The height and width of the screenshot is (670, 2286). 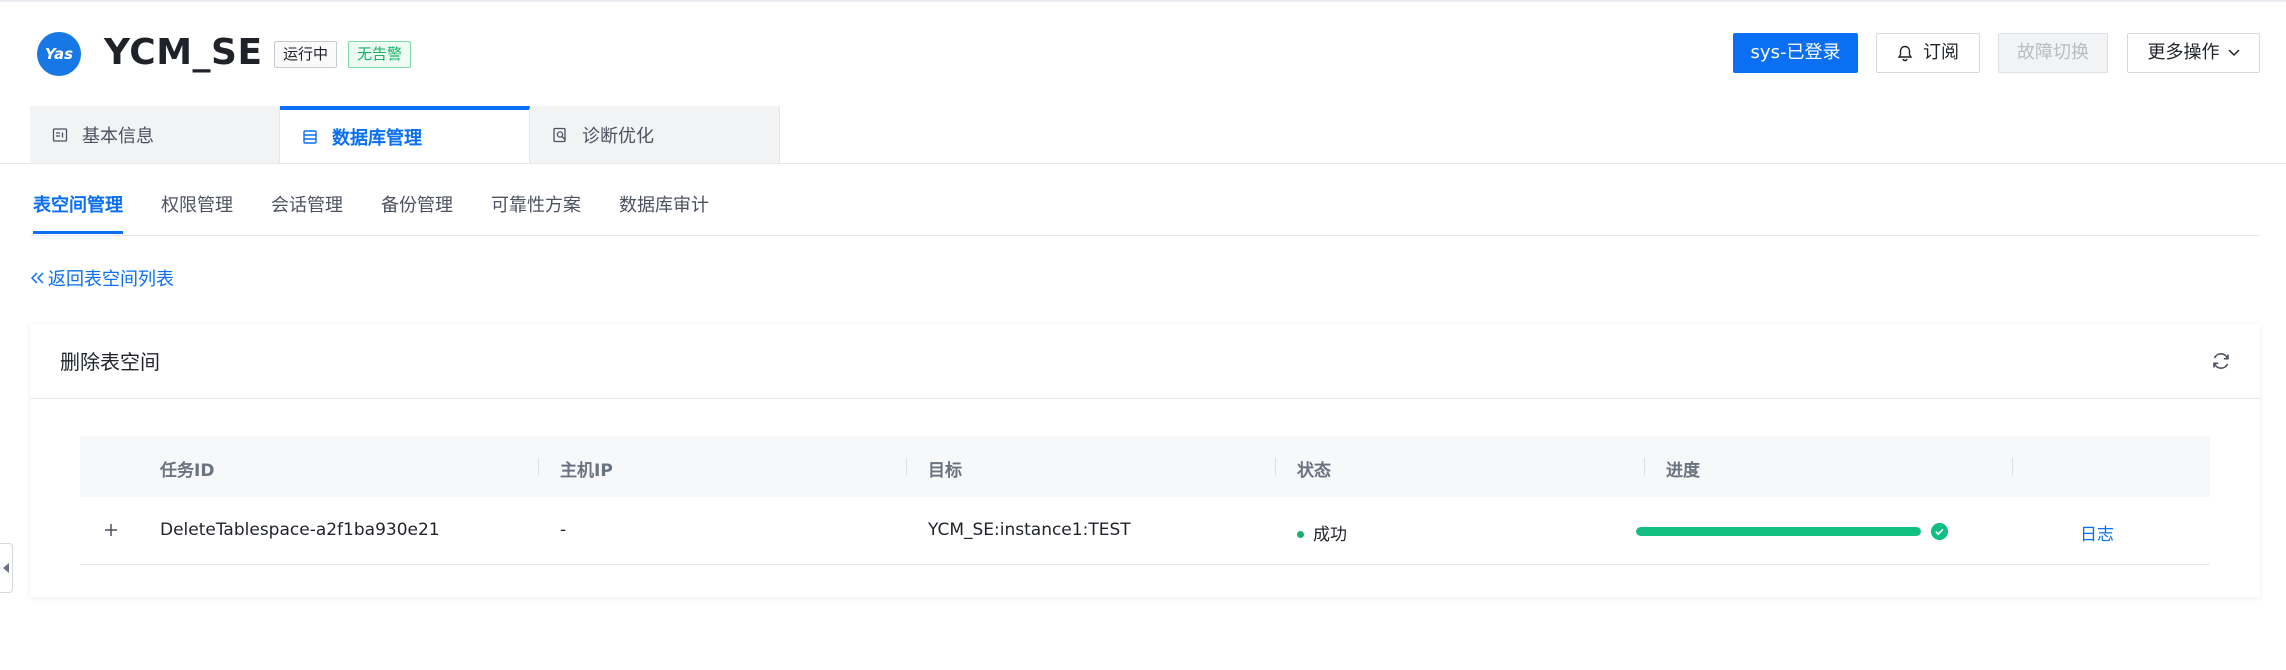 I want to click on more-actions-label: 更多操作, so click(x=2183, y=52).